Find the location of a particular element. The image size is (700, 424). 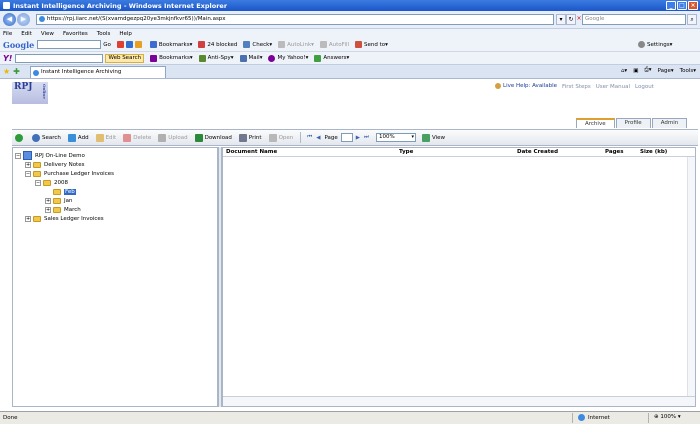

prev-page-button: ◀ is located at coordinates (318, 138).